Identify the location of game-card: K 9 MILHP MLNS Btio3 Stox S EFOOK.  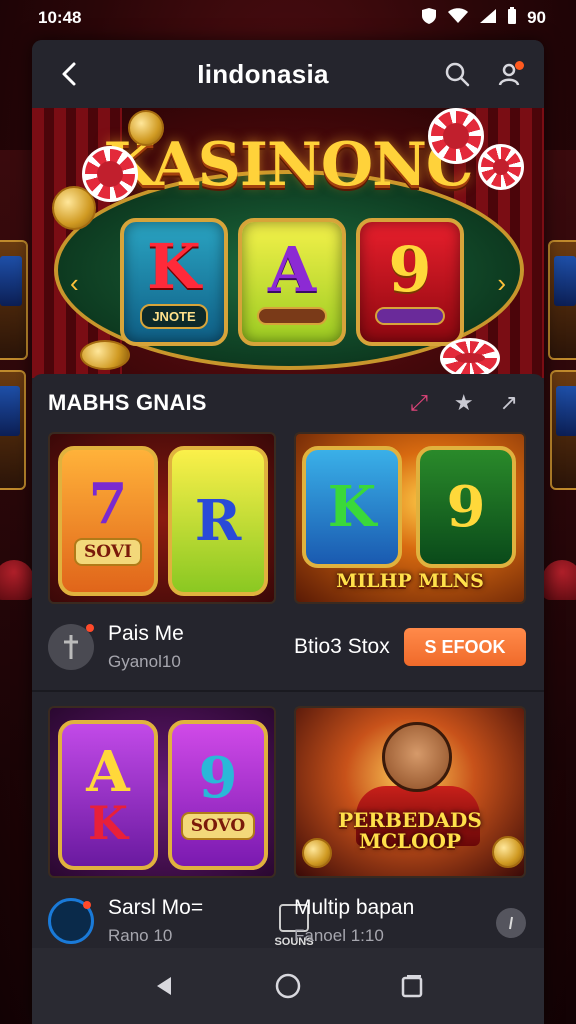
(410, 561).